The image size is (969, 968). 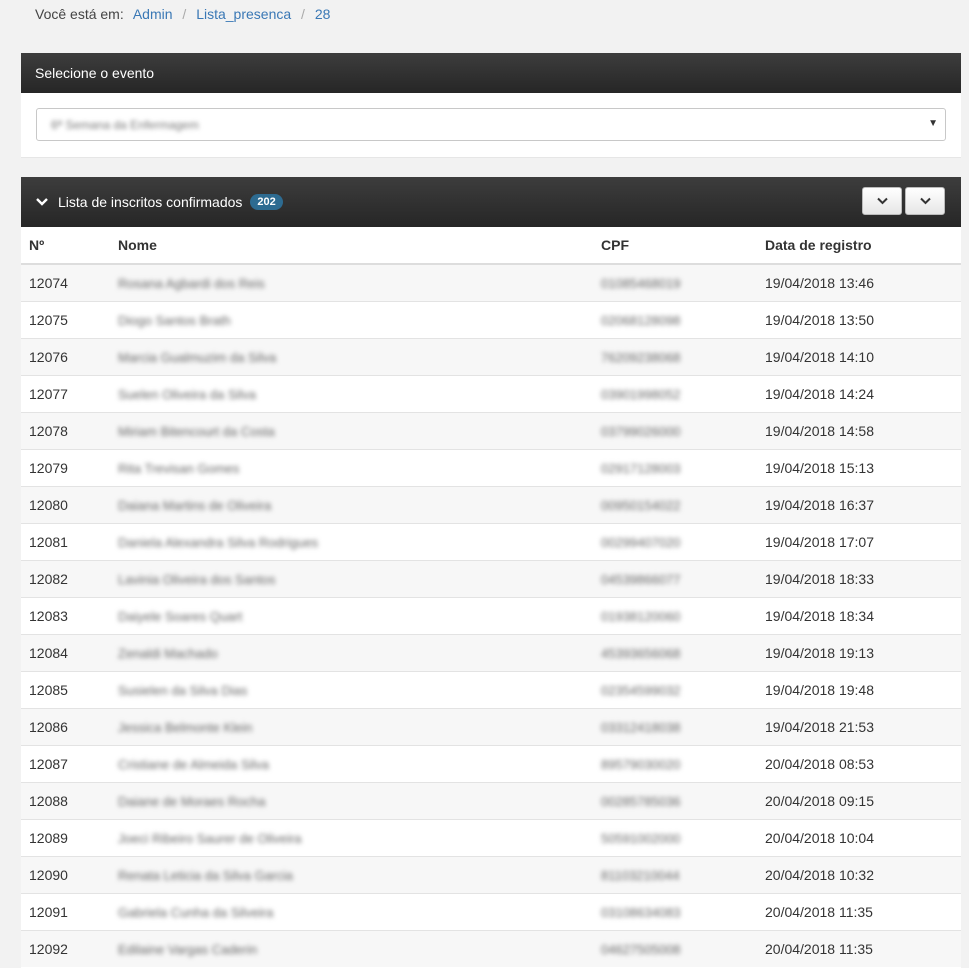 I want to click on row-name-cell: Susielen da Silva Dias, so click(x=351, y=690).